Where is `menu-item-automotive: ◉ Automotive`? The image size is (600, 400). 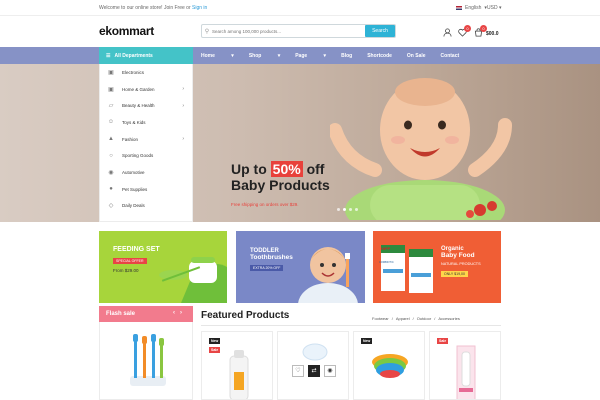 menu-item-automotive: ◉ Automotive is located at coordinates (146, 172).